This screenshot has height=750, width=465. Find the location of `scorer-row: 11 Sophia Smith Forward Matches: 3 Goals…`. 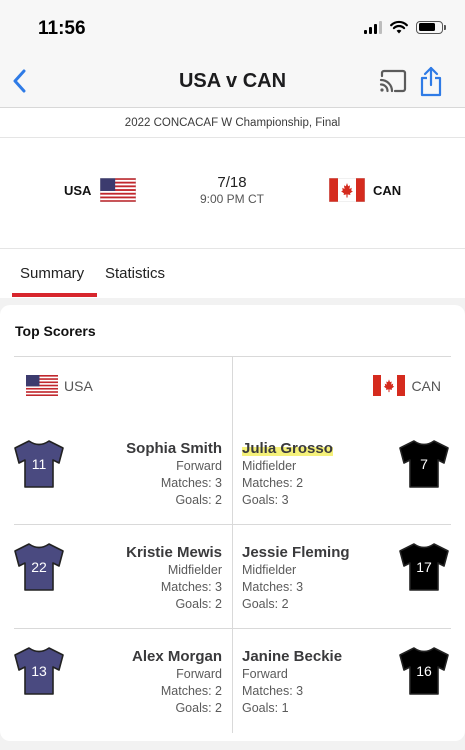

scorer-row: 11 Sophia Smith Forward Matches: 3 Goals… is located at coordinates (232, 473).